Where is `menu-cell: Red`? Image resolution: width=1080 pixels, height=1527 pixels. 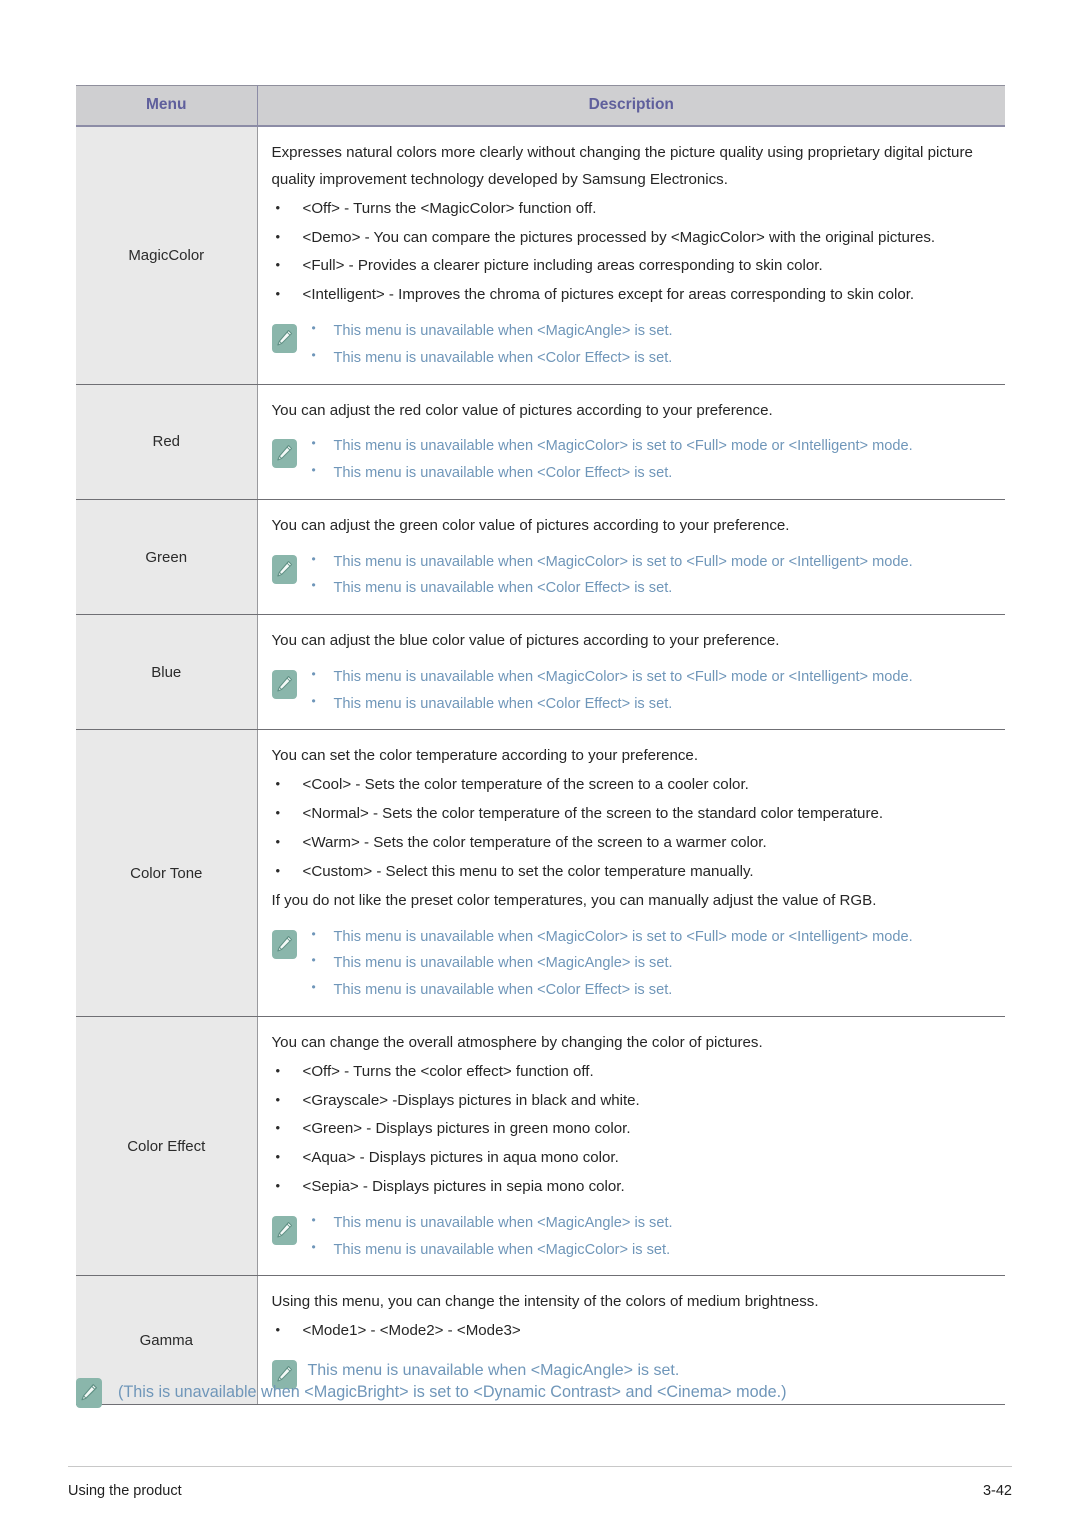 menu-cell: Red is located at coordinates (167, 442).